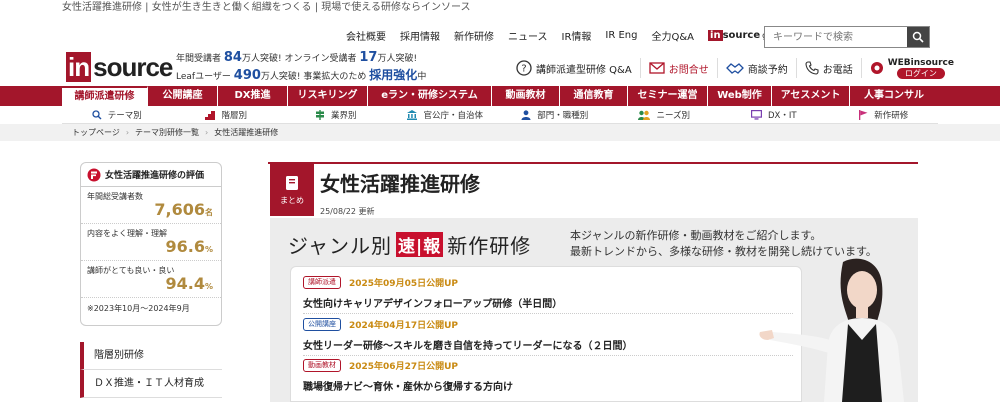 This screenshot has height=402, width=1000. What do you see at coordinates (774, 114) in the screenshot?
I see `subnav-dx-it: DX・IT` at bounding box center [774, 114].